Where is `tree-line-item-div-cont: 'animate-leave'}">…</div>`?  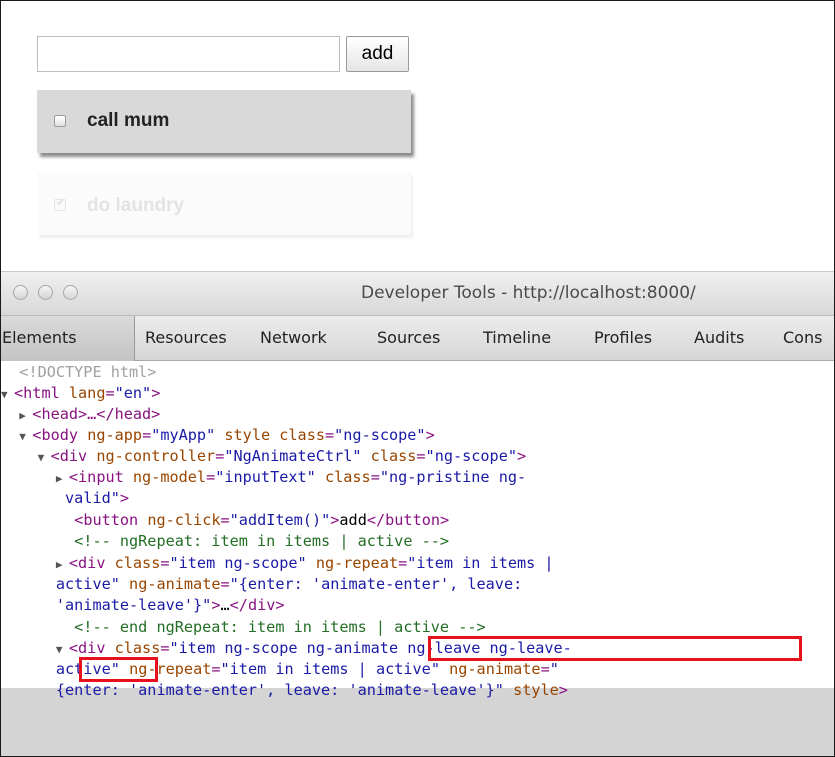 tree-line-item-div-cont: 'animate-leave'}">…</div> is located at coordinates (170, 605).